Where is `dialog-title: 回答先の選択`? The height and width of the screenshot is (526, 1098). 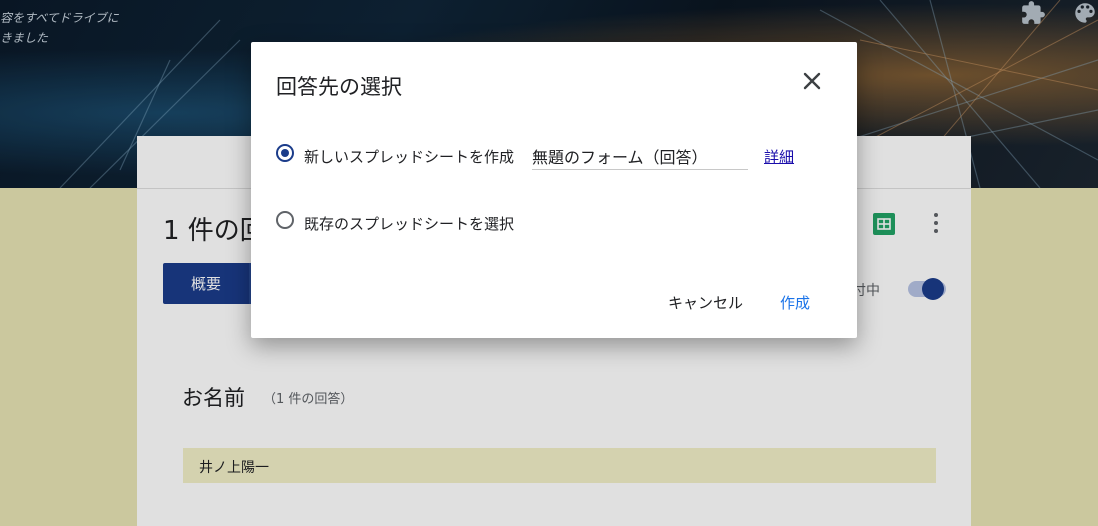
dialog-title: 回答先の選択 is located at coordinates (339, 87).